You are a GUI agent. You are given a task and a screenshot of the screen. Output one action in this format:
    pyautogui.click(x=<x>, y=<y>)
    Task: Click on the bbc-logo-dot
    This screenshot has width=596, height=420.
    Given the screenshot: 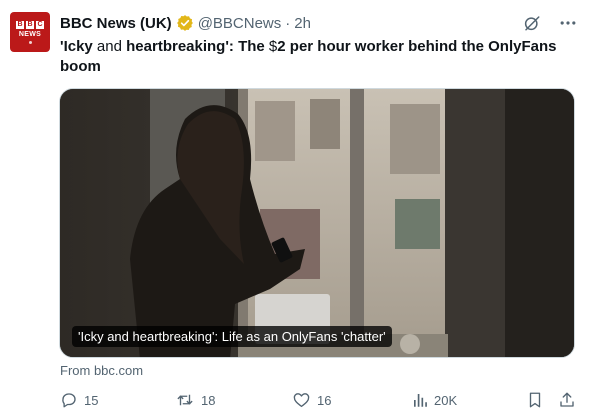 What is the action you would take?
    pyautogui.click(x=30, y=42)
    